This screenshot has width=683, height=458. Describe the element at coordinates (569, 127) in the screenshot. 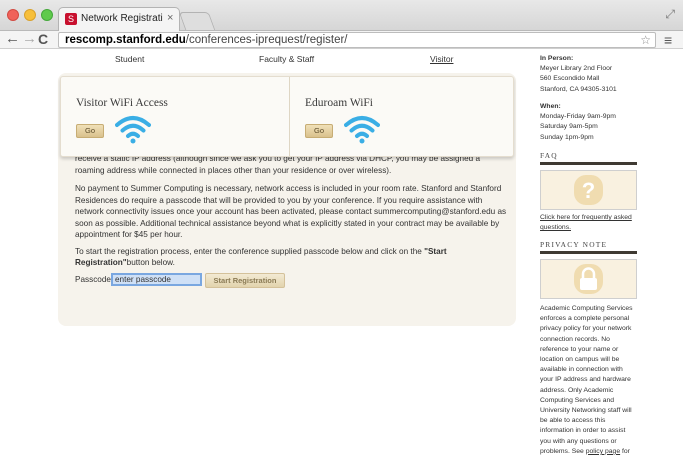

I see `hours-line: Saturday 9am-5pm` at that location.